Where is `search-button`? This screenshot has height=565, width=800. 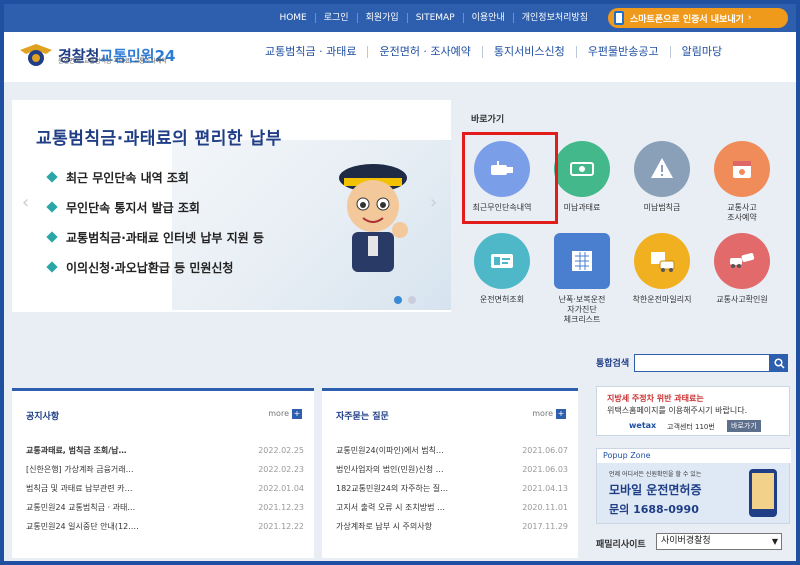
search-button is located at coordinates (779, 363).